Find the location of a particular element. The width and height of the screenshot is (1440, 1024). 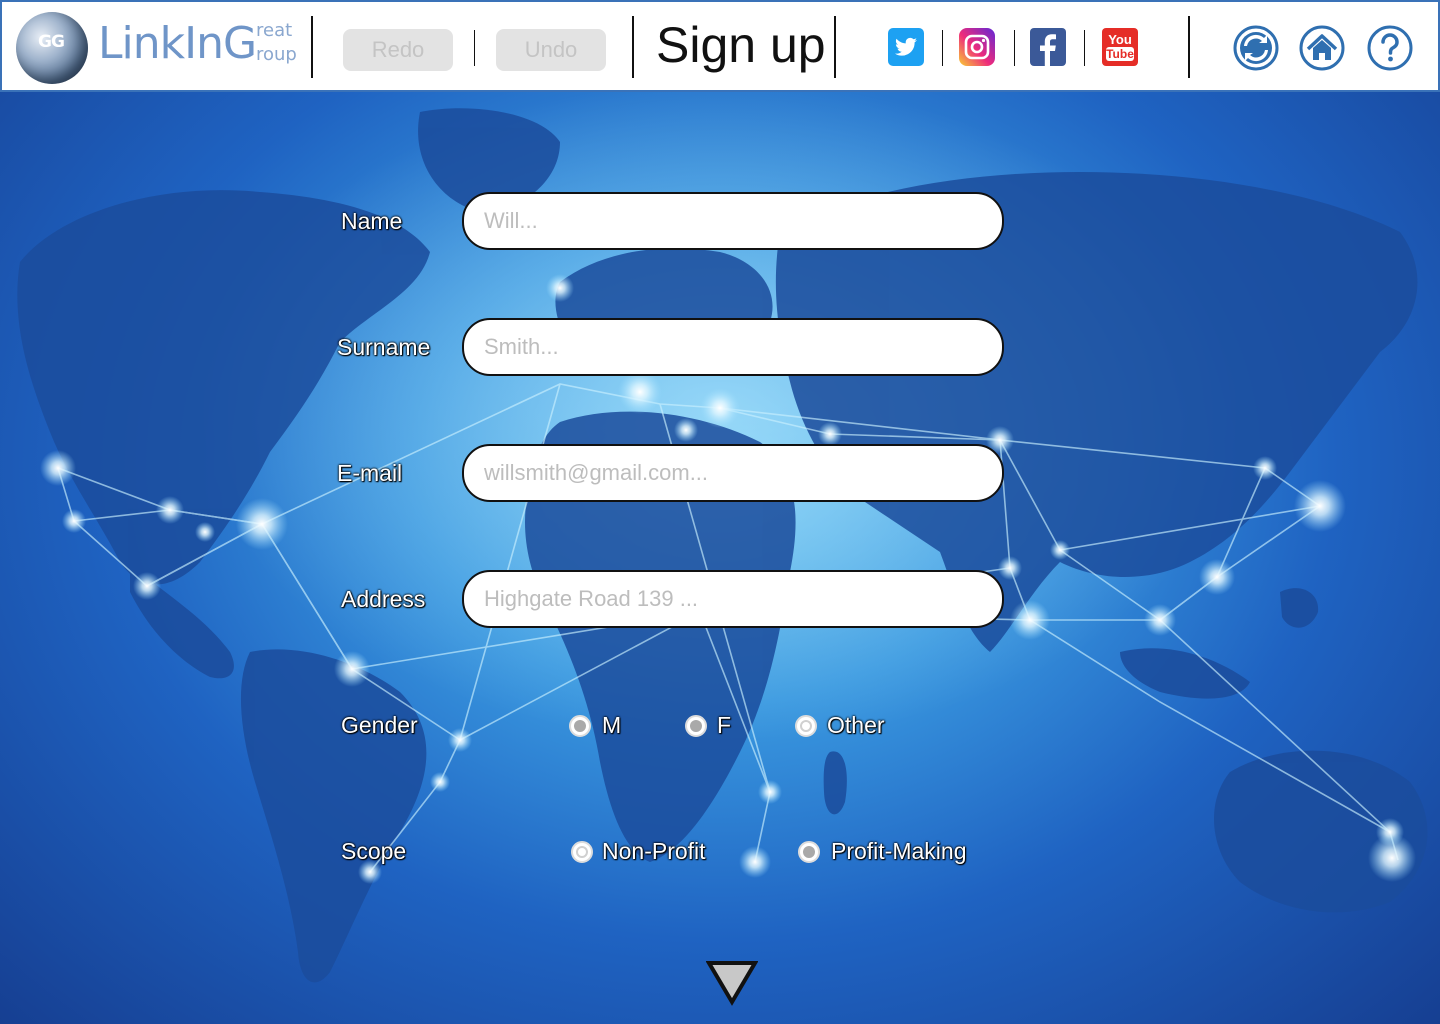

name-label: Name is located at coordinates (372, 221).